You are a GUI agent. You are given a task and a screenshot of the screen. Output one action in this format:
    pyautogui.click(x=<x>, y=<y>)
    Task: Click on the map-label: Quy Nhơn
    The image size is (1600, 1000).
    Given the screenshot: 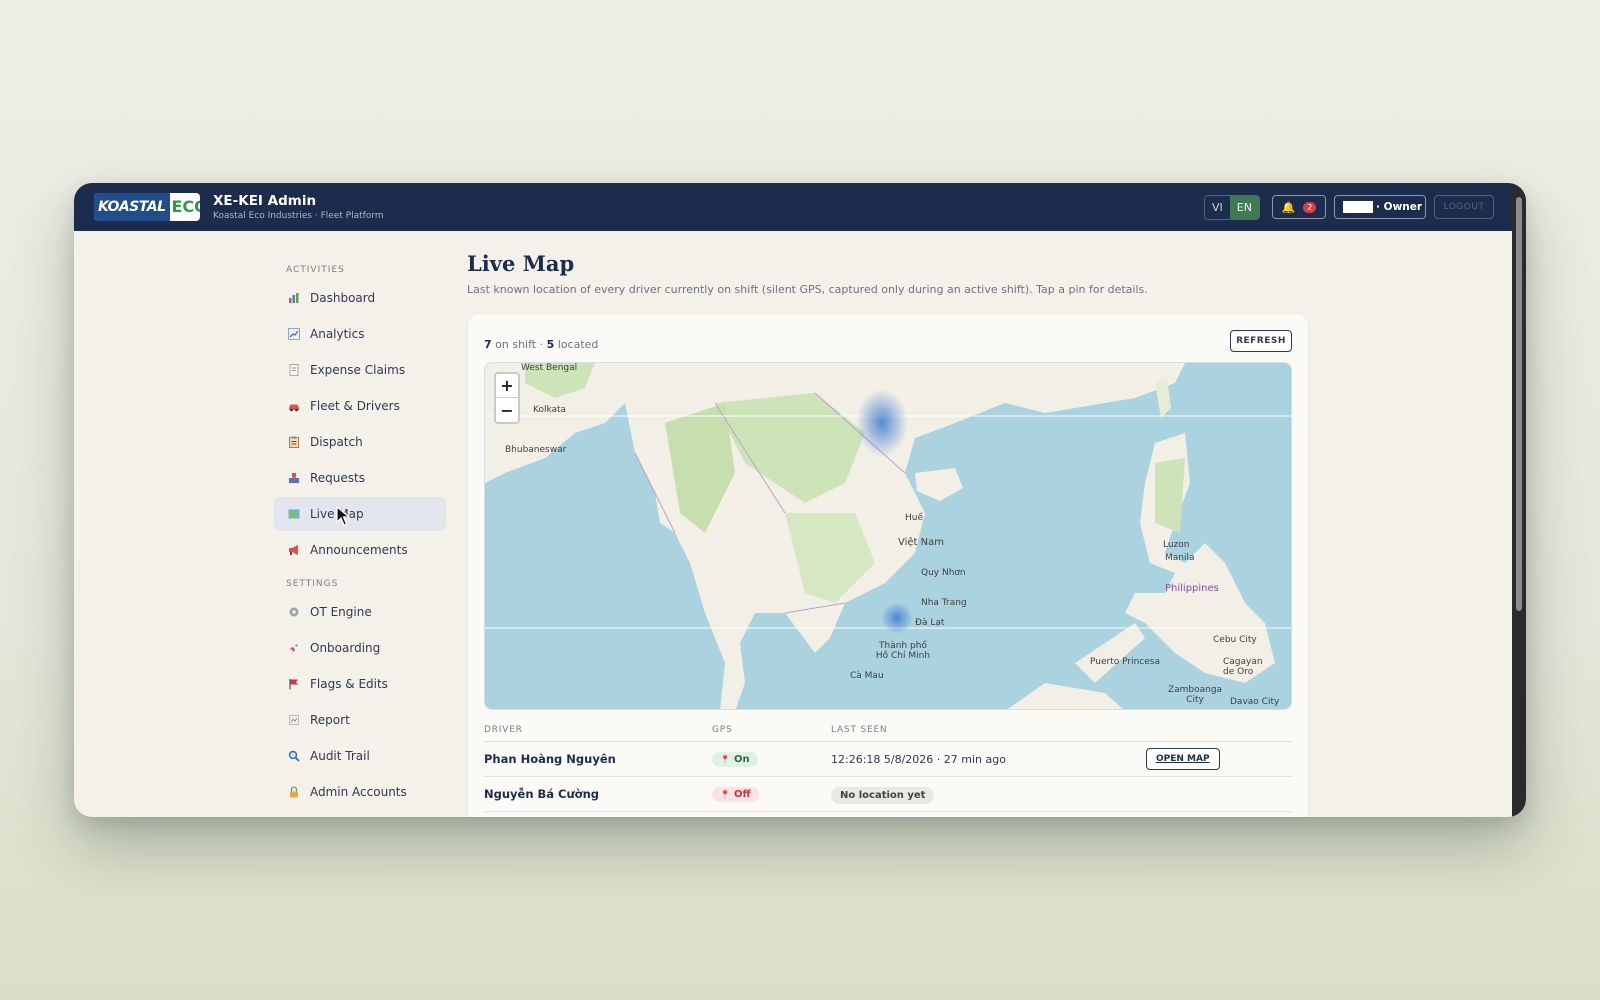 What is the action you would take?
    pyautogui.click(x=943, y=573)
    